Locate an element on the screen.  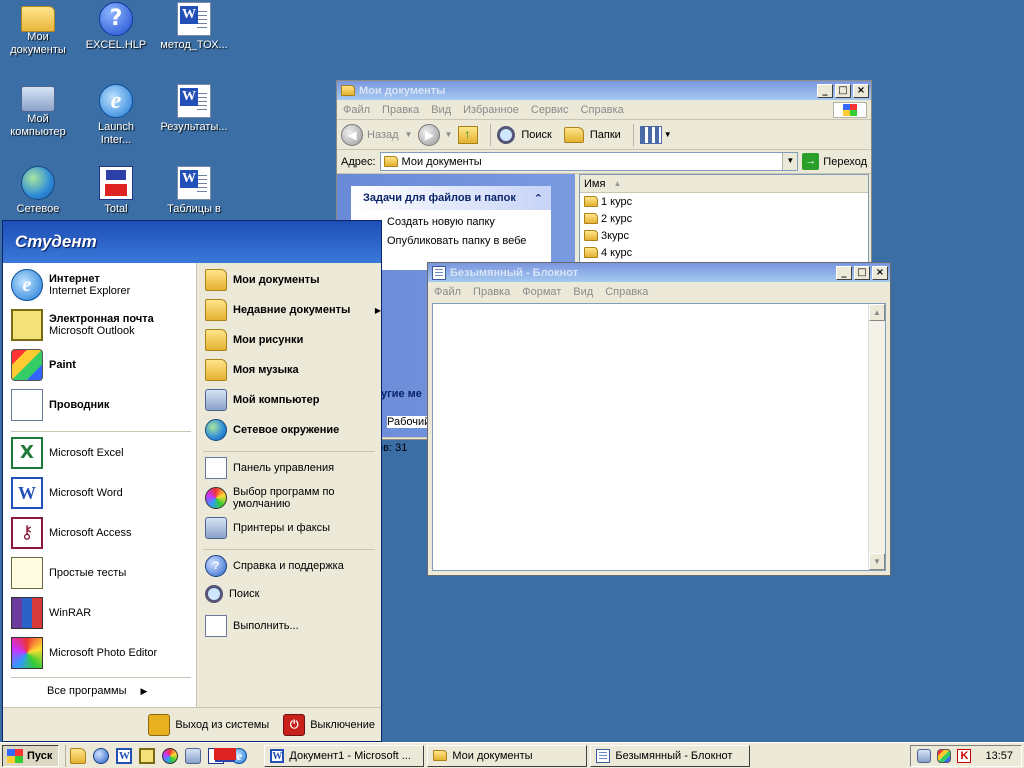
tray-network-icon is located at coordinates (924, 755).